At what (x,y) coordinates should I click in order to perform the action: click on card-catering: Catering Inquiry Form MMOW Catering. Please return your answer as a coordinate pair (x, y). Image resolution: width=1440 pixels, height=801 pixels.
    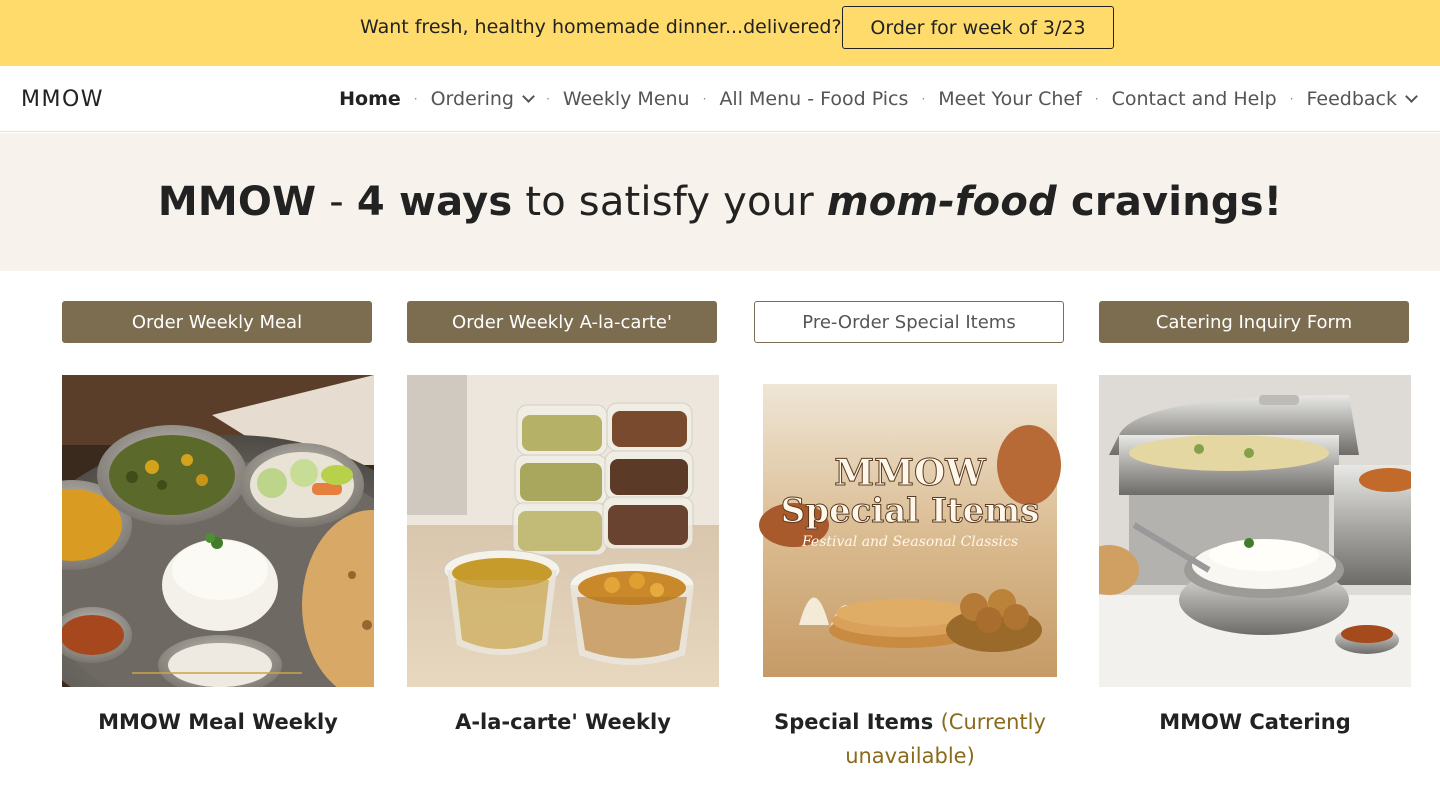
    Looking at the image, I should click on (1255, 517).